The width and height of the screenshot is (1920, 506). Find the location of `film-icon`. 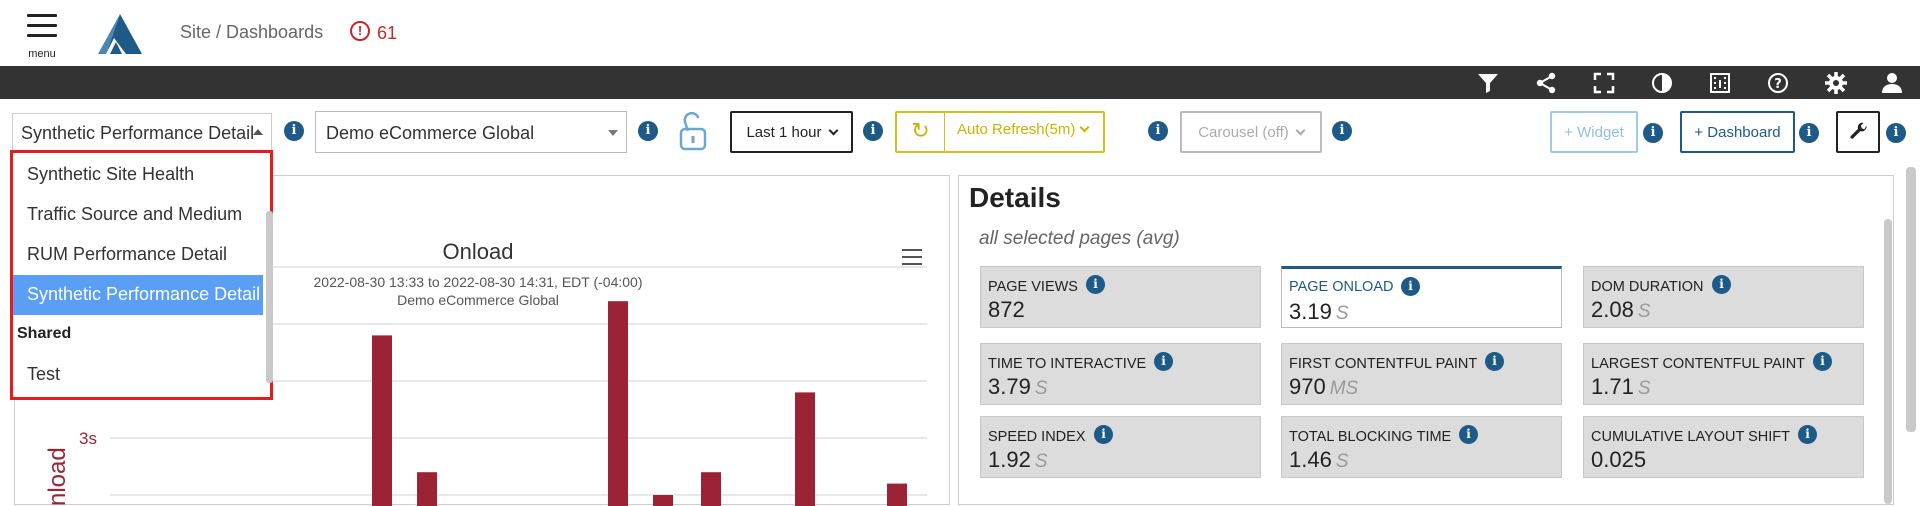

film-icon is located at coordinates (1720, 83).